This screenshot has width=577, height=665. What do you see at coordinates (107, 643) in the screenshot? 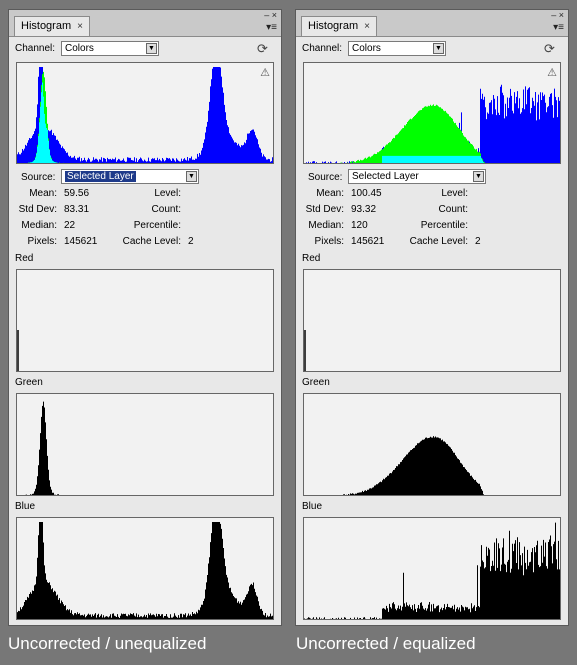
I see `caption-unequalized: Uncorrected / unequalized` at bounding box center [107, 643].